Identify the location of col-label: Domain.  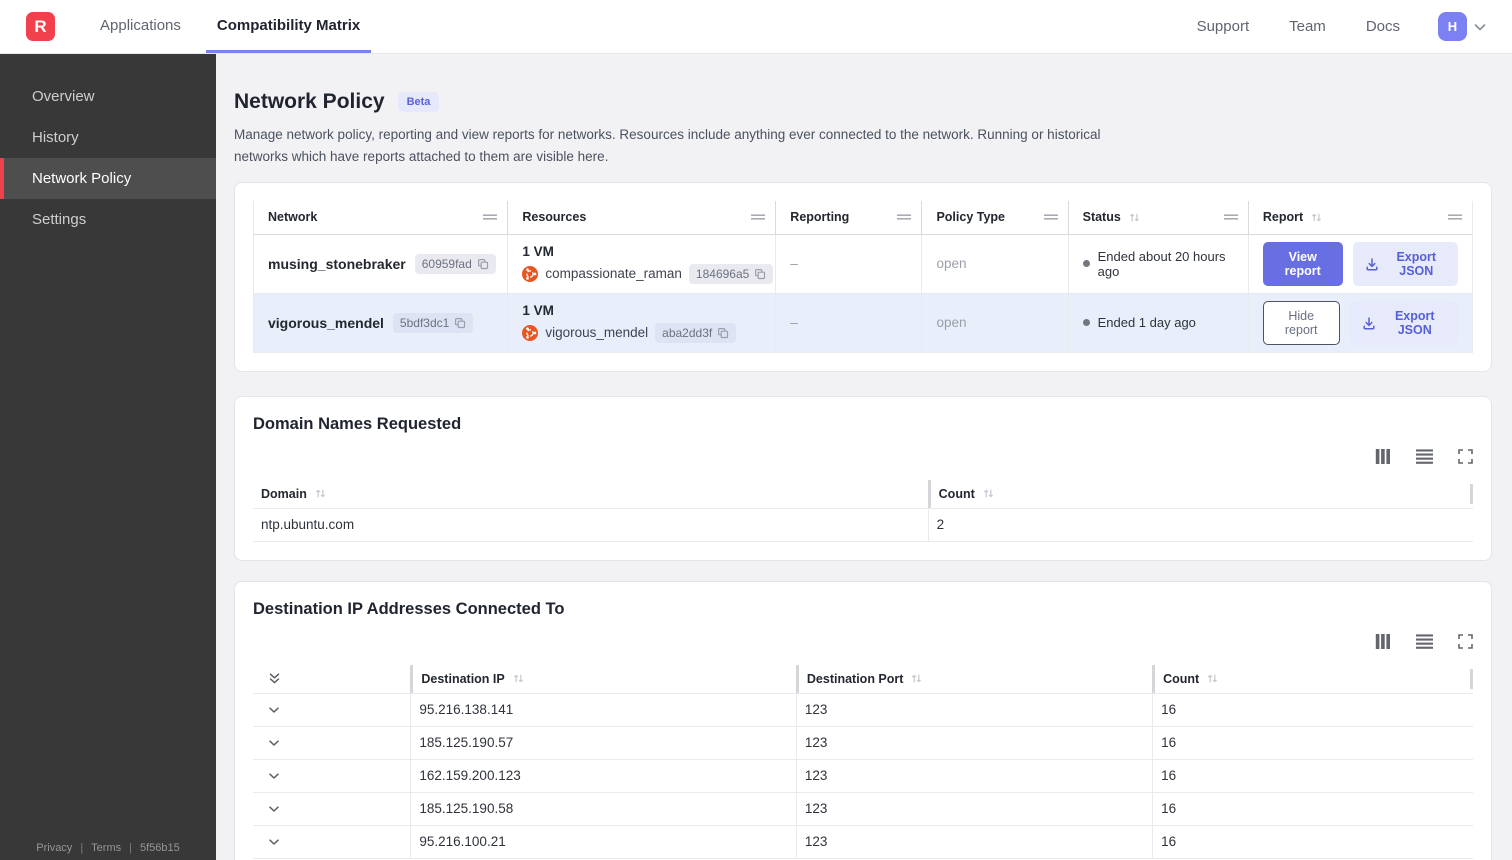
(284, 493).